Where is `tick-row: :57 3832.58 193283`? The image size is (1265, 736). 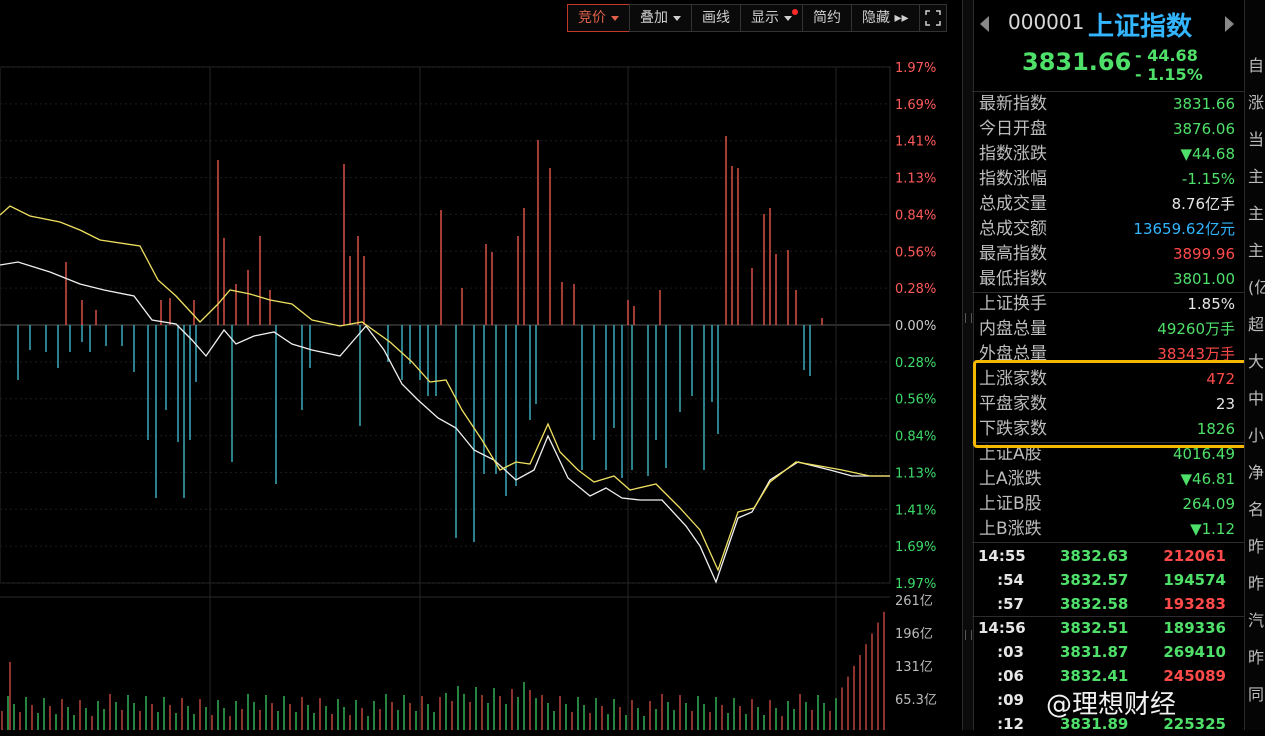 tick-row: :57 3832.58 193283 is located at coordinates (1106, 604).